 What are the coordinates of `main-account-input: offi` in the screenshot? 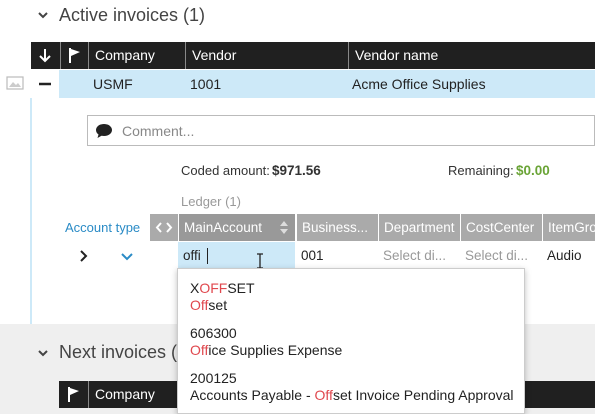 It's located at (236, 256).